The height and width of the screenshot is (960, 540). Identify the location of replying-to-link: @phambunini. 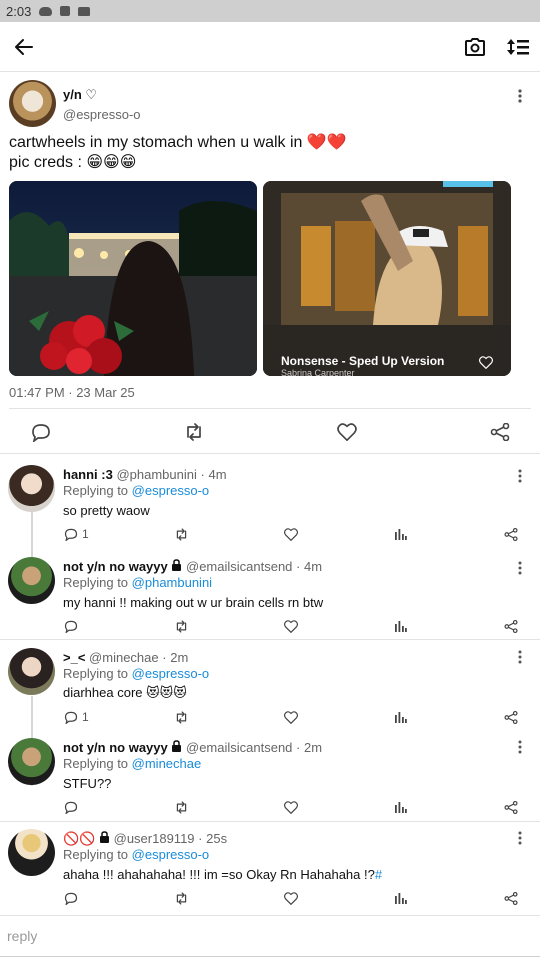
(172, 582).